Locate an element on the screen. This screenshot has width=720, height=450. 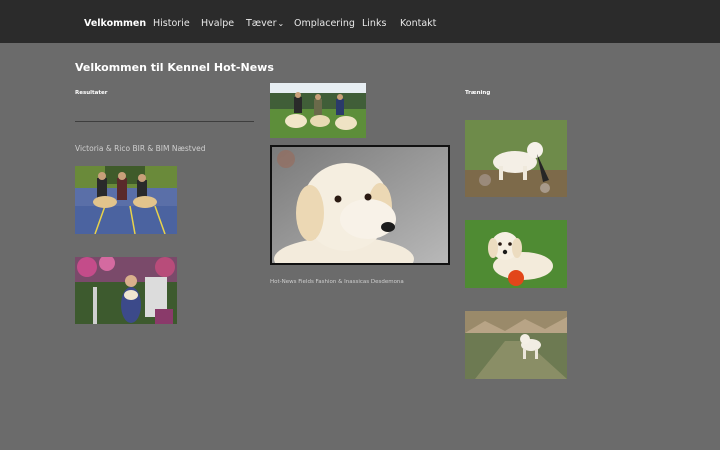
nav-item-taever-label: Tæver is located at coordinates (261, 23).